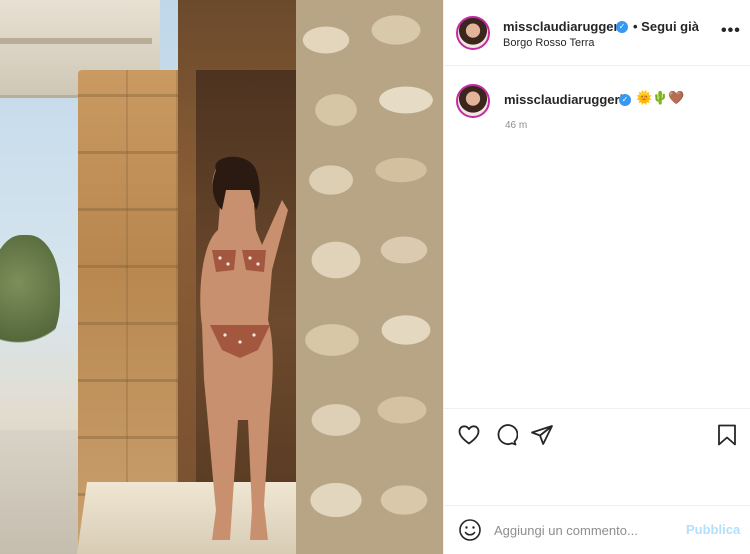  I want to click on smiley-icon, so click(470, 530).